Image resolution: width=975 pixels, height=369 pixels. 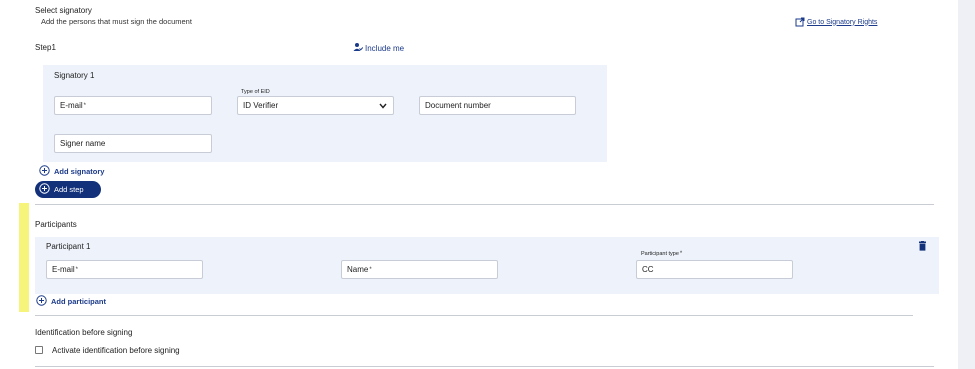 What do you see at coordinates (497, 105) in the screenshot?
I see `document-number-field: Document number` at bounding box center [497, 105].